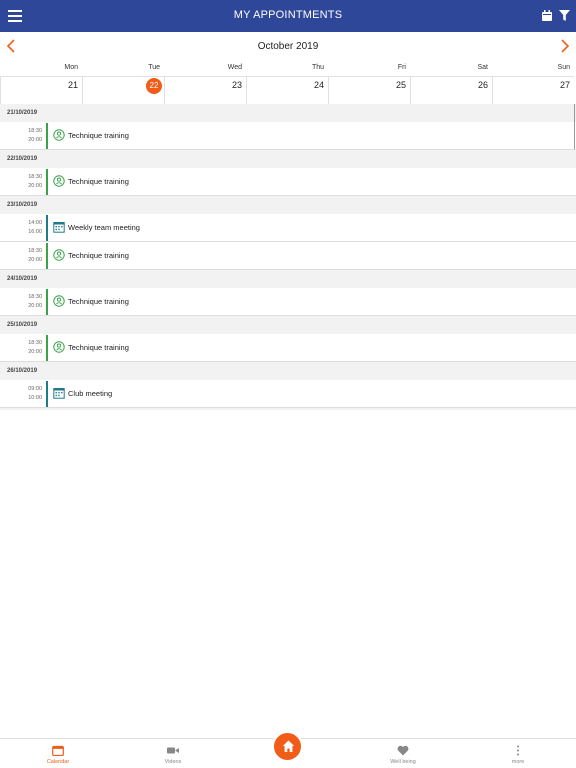 Image resolution: width=576 pixels, height=768 pixels. Describe the element at coordinates (288, 279) in the screenshot. I see `date-header: 24/10/2019` at that location.